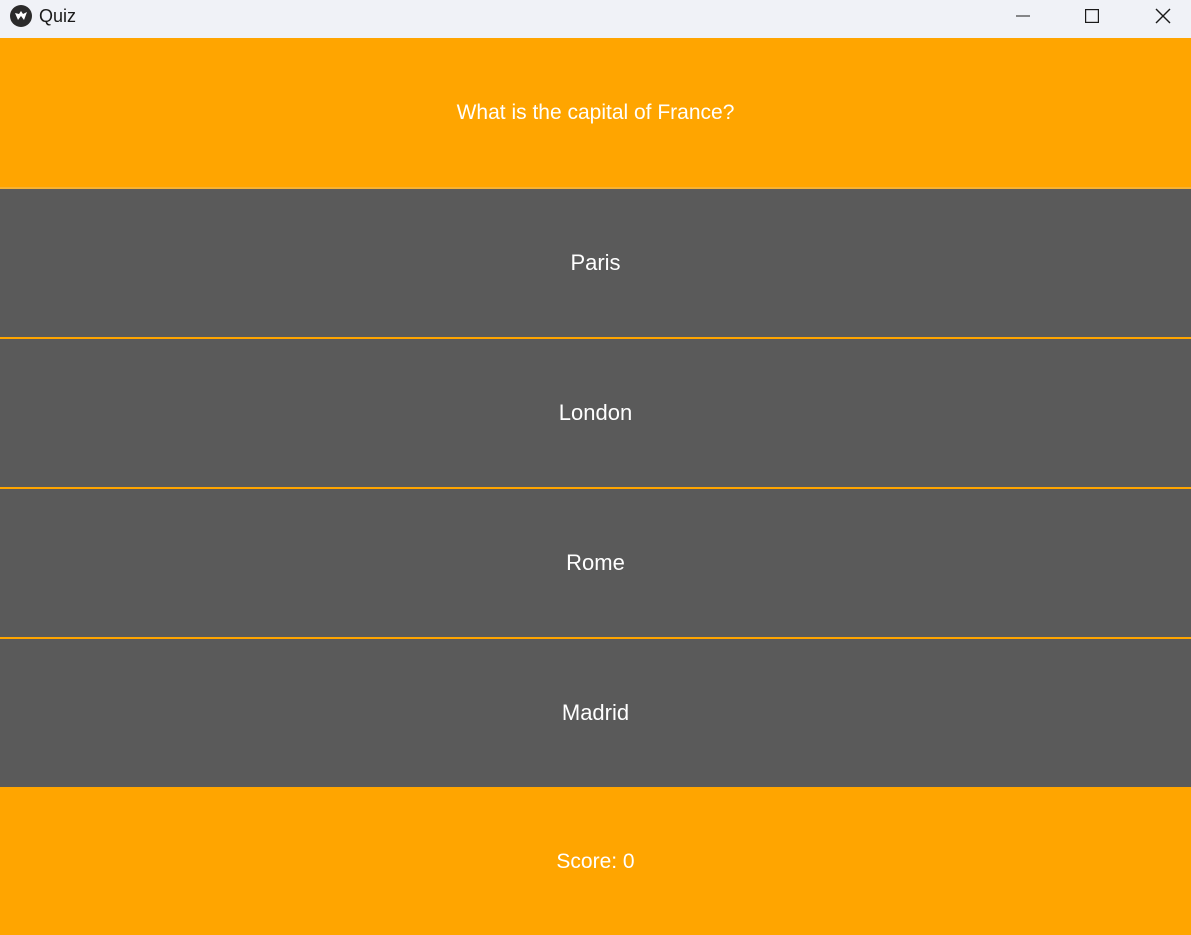 This screenshot has width=1191, height=935. I want to click on minimize-icon, so click(1023, 16).